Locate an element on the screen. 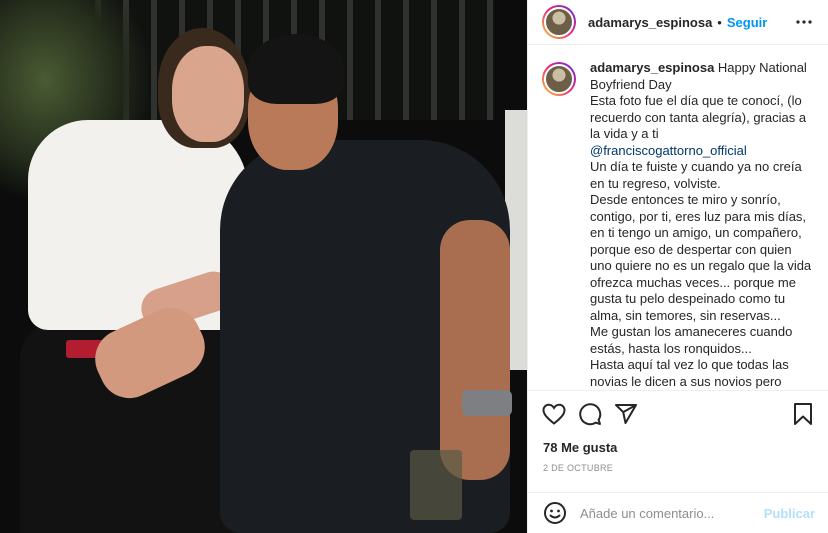 The height and width of the screenshot is (533, 828). post-date: 2 DE OCTUBRE is located at coordinates (578, 468).